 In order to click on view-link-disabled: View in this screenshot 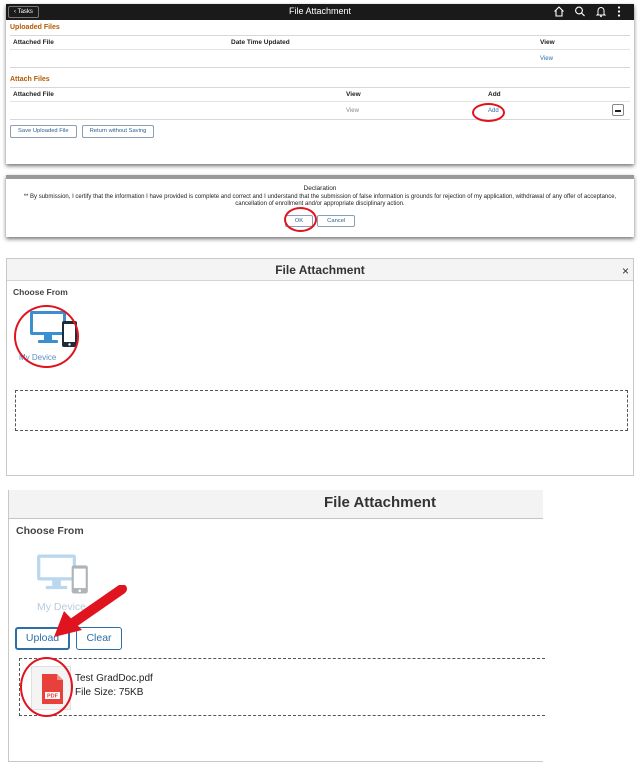, I will do `click(352, 110)`.